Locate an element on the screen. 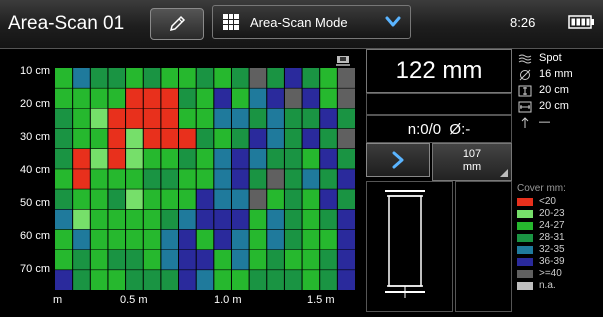 This screenshot has height=317, width=603. mode-dropdown: Area-Scan Mode is located at coordinates (311, 22).